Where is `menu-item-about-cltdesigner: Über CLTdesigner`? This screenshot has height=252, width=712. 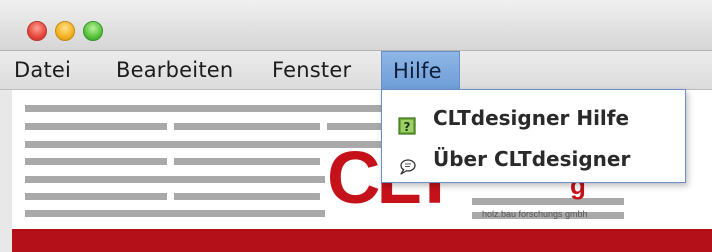
menu-item-about-cltdesigner: Über CLTdesigner is located at coordinates (533, 159).